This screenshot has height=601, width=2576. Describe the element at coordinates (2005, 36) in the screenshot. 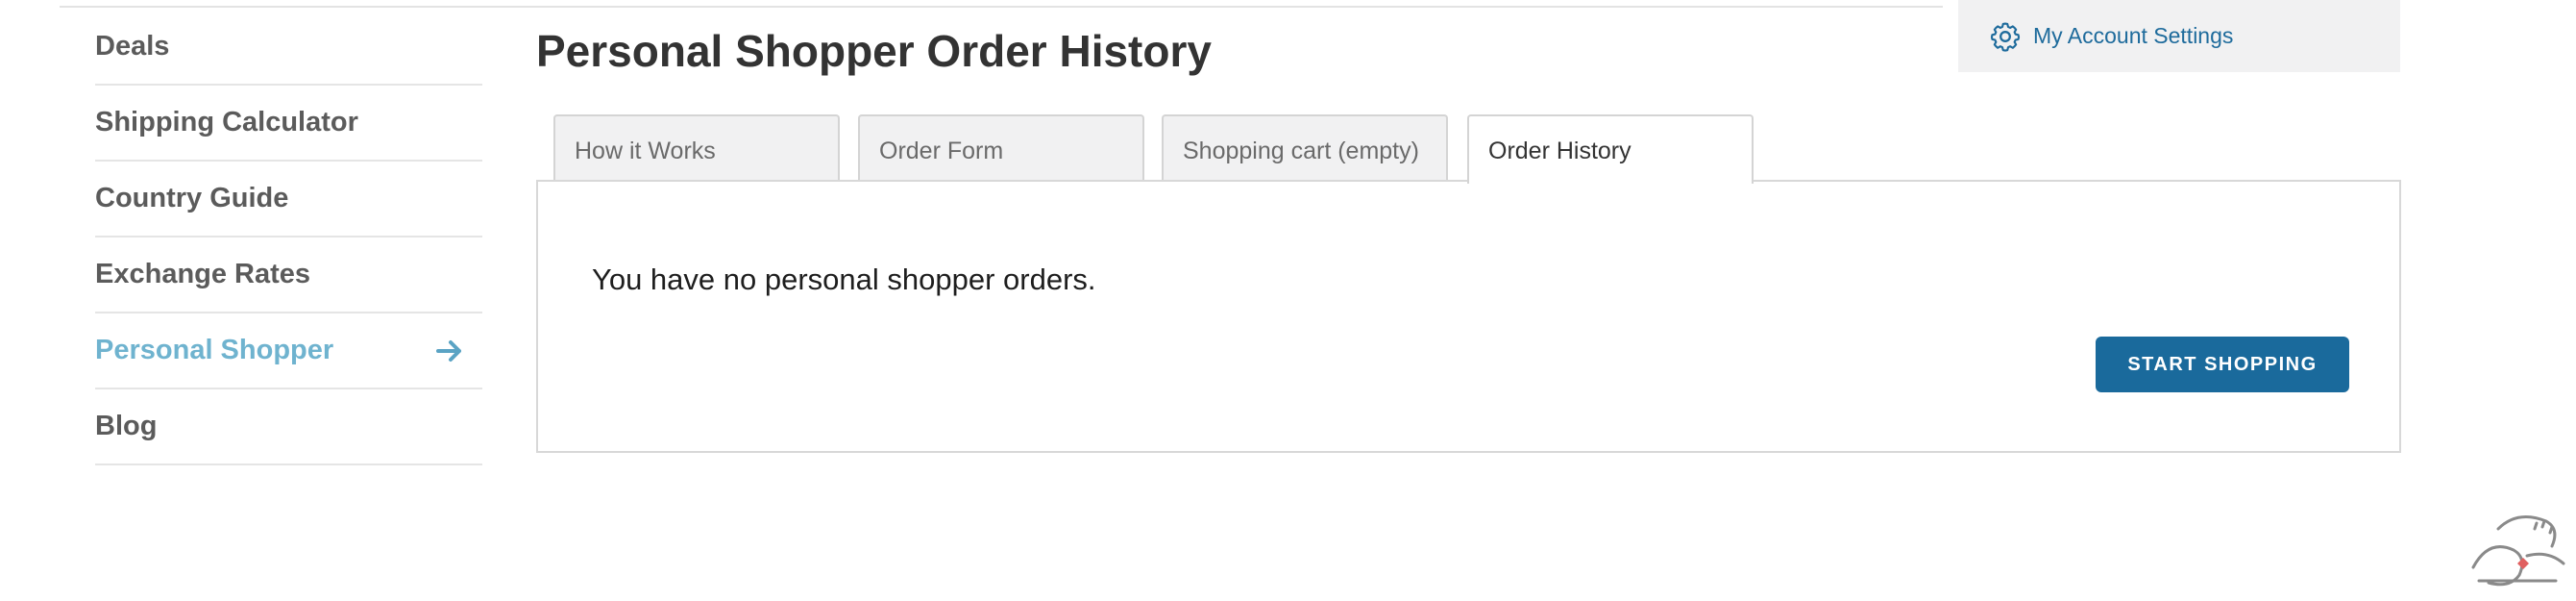

I see `gear-icon` at that location.